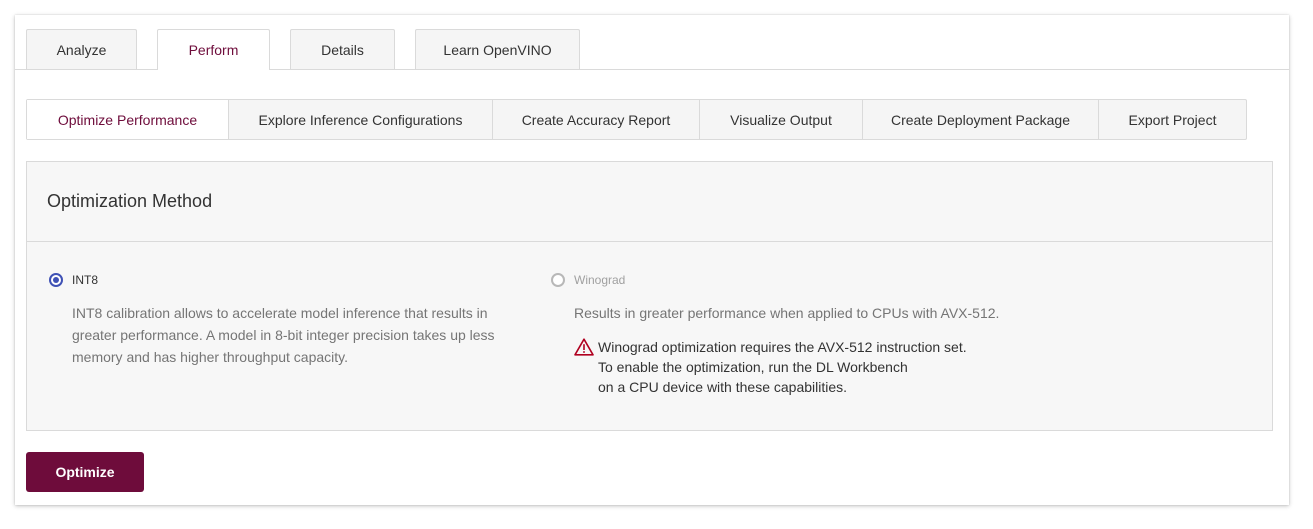 The width and height of the screenshot is (1313, 529). Describe the element at coordinates (342, 49) in the screenshot. I see `tab-details: Details` at that location.